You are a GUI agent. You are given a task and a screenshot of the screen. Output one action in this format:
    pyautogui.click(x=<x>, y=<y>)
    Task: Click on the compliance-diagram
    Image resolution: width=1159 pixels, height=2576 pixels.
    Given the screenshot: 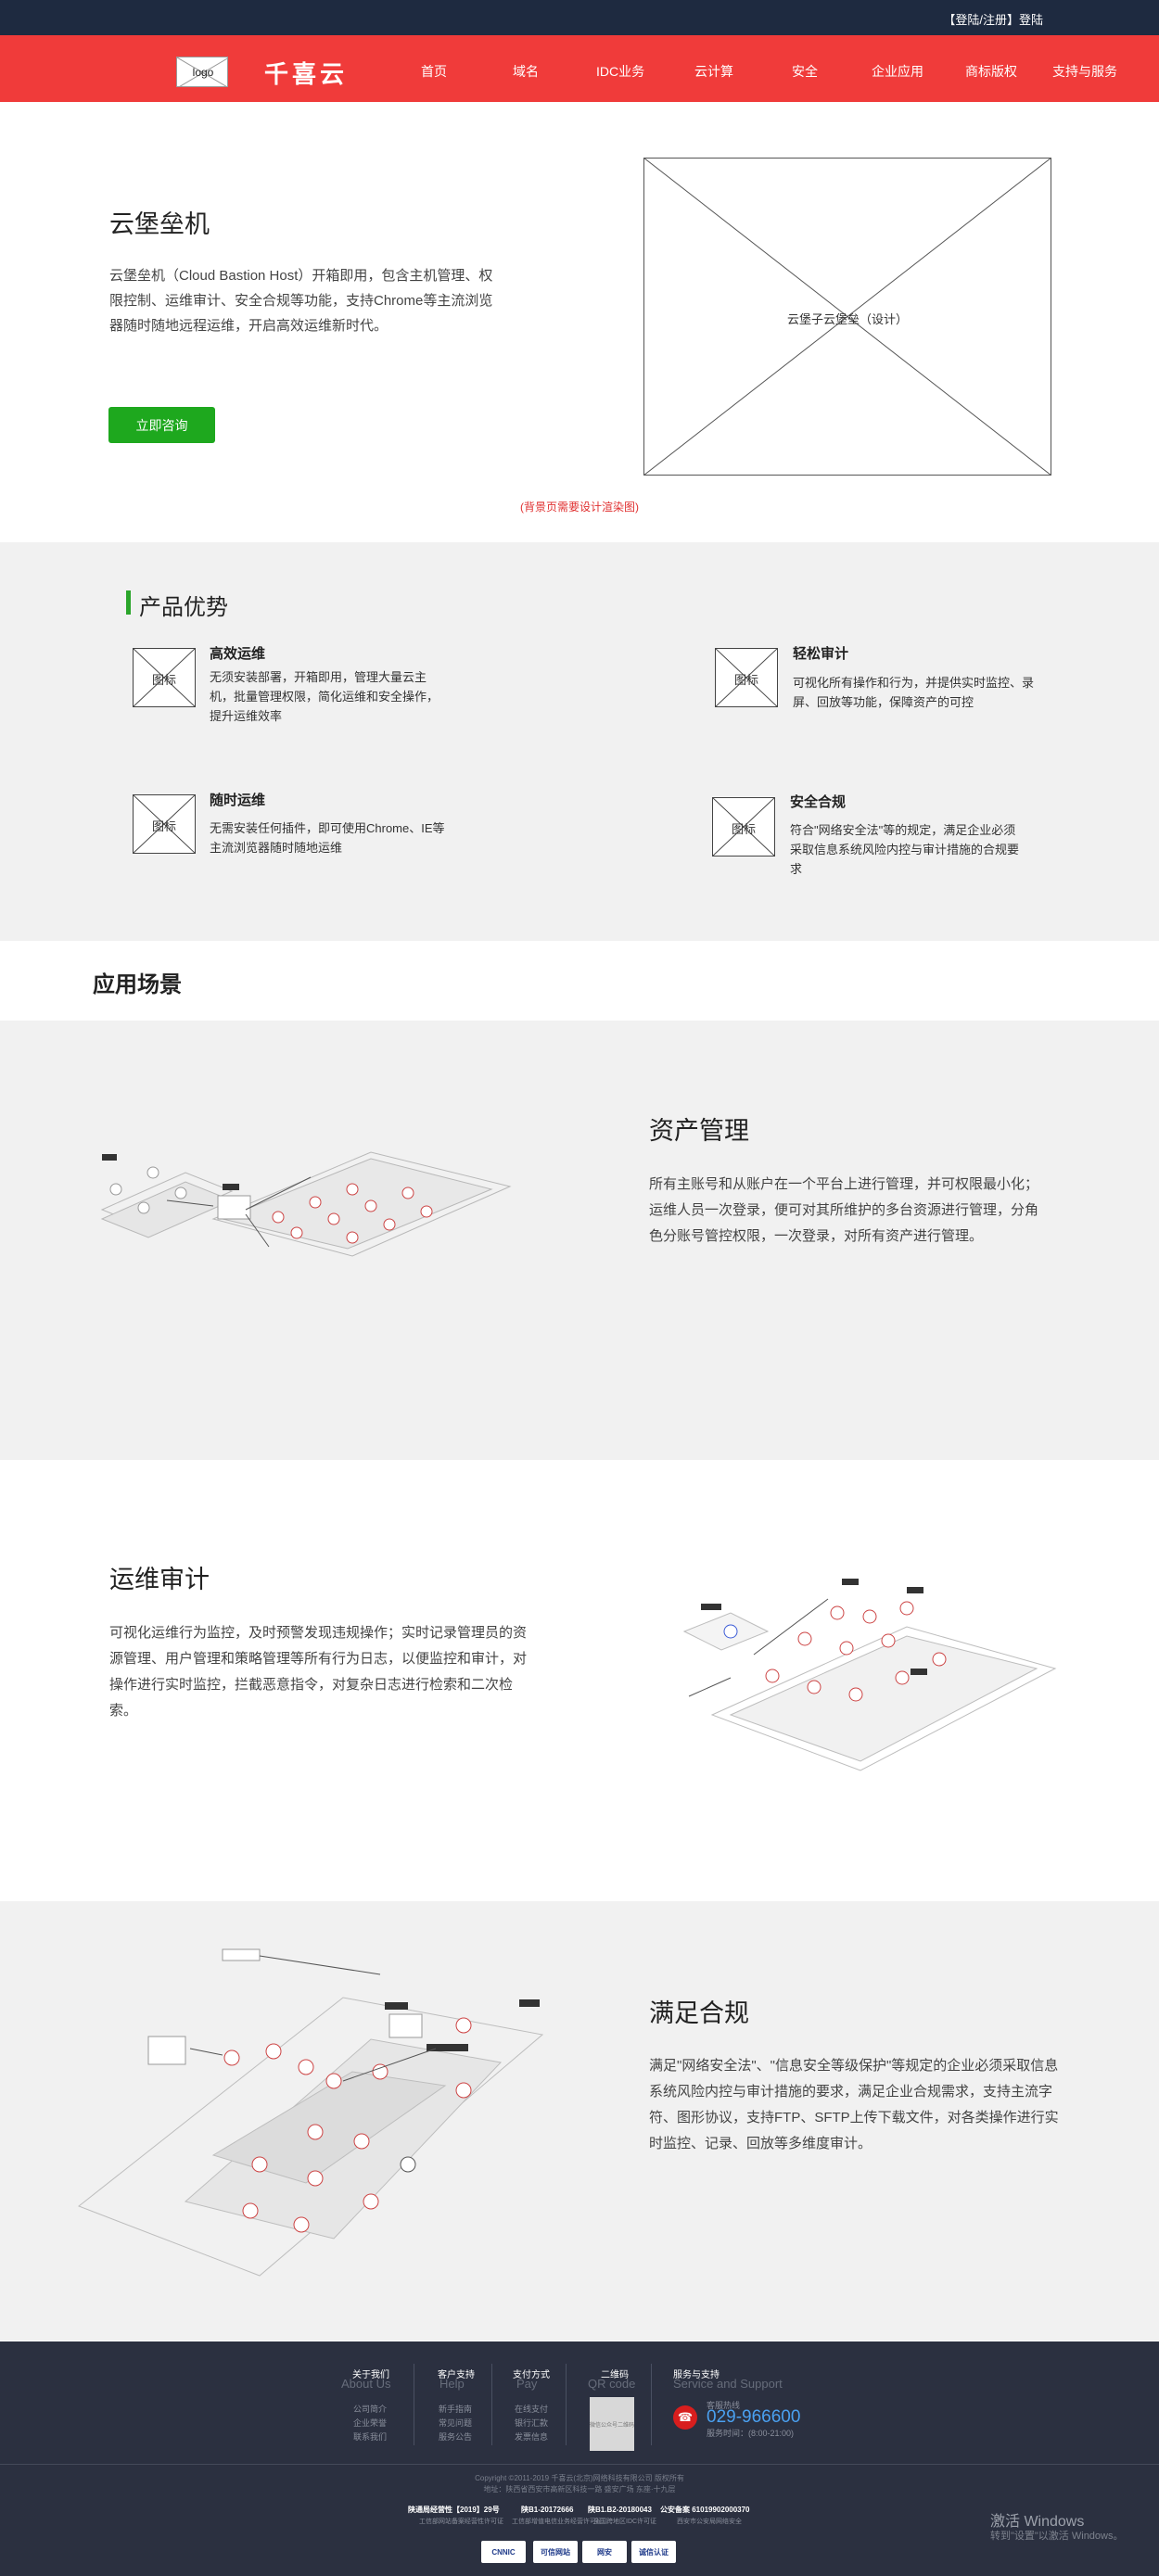 What is the action you would take?
    pyautogui.click(x=311, y=2112)
    